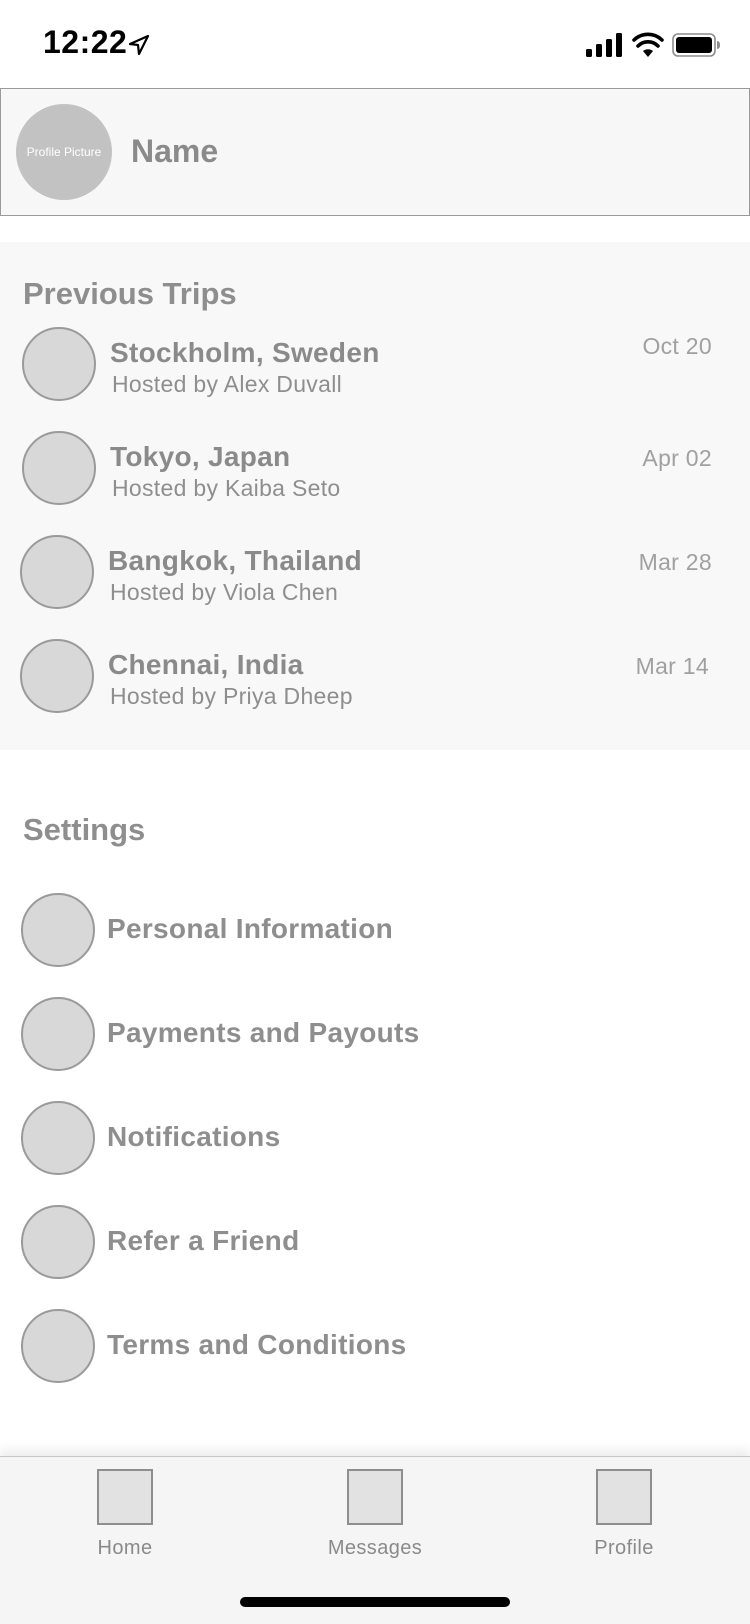  I want to click on wifi-icon, so click(648, 44).